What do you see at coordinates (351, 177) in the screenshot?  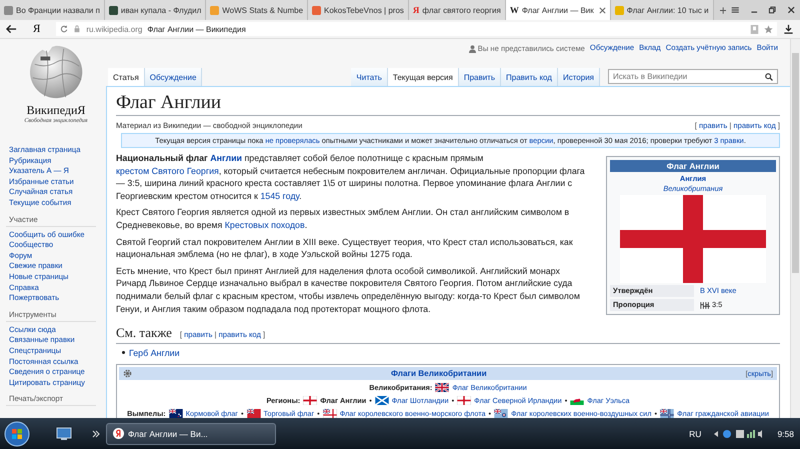 I see `article-paragraph: Национальный флаг Англии представляет собой белое полотнище с красным прямым крестом Святого Георгия, который считается небесным покровителем англичан. Официальные пропорции флага — 3:5, ширина линий красного креста составляет 1\5 от ширины полотна. Первое упоминание флага Англии с Георгиевским крестом относится к 1545 году.` at bounding box center [351, 177].